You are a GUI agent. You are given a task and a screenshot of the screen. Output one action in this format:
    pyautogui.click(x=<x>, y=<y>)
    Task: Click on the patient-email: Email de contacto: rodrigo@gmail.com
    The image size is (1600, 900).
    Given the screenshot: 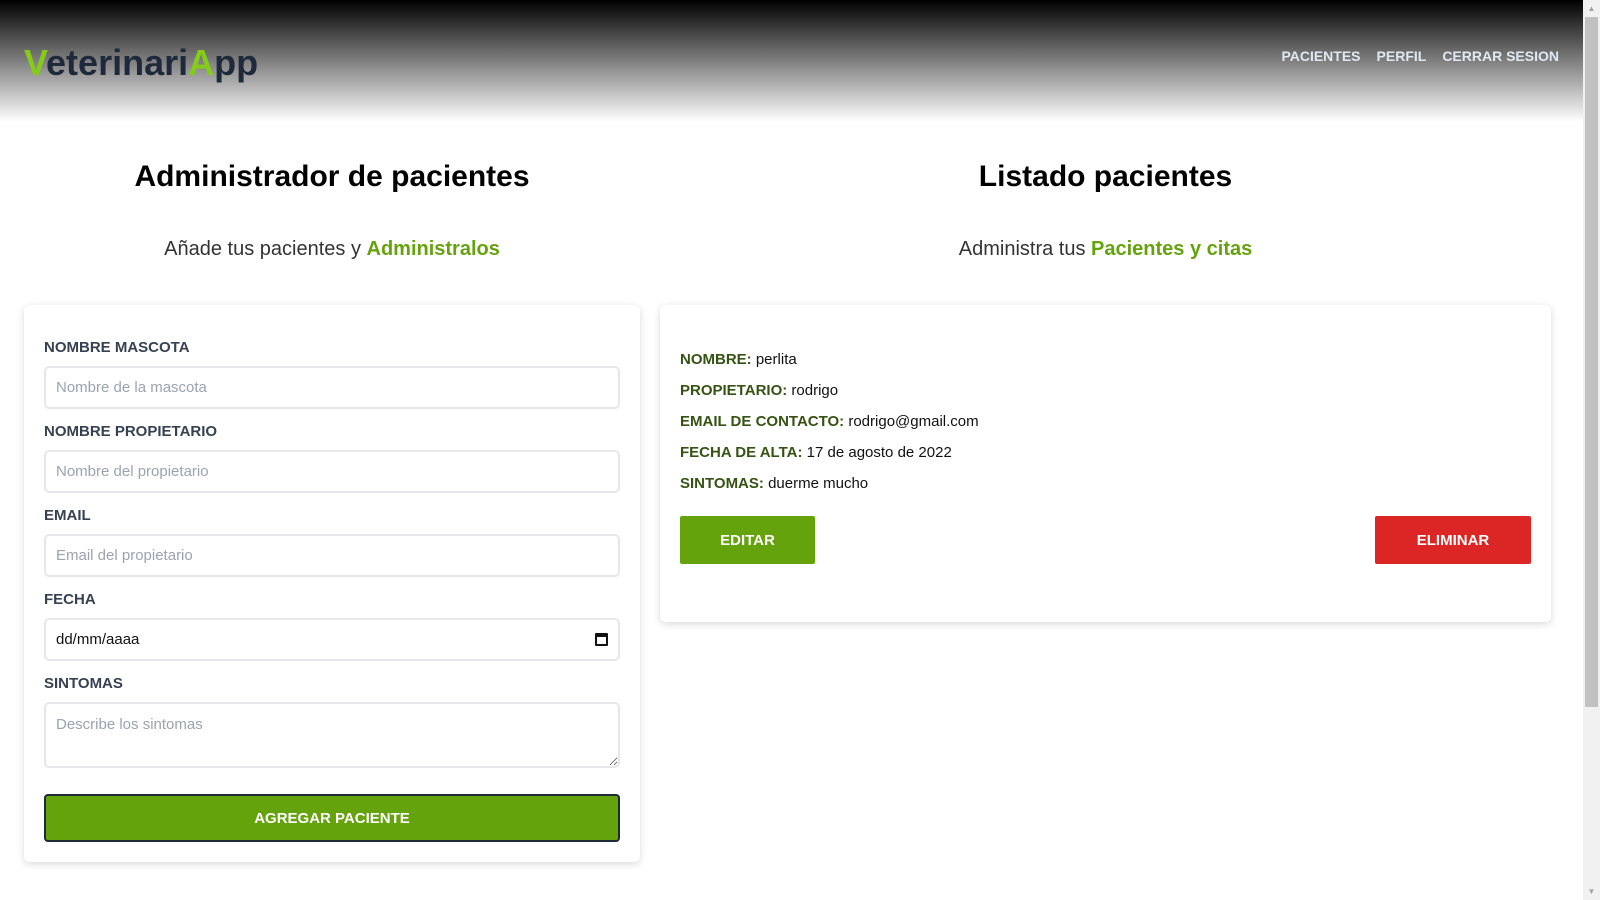 What is the action you would take?
    pyautogui.click(x=1105, y=421)
    